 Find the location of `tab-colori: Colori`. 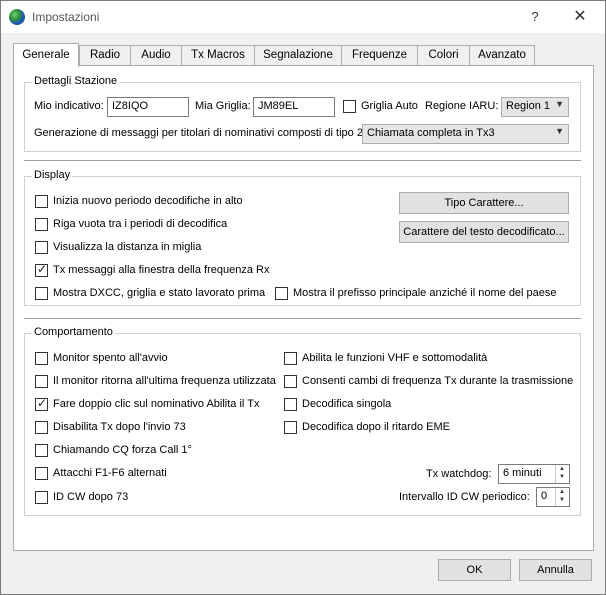

tab-colori: Colori is located at coordinates (443, 55).